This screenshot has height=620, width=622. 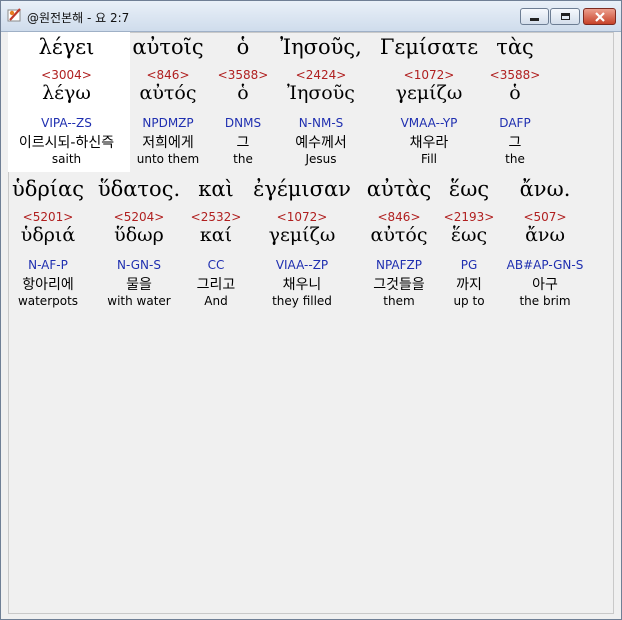 I want to click on word-block: ὕδατος. <5204> ὕδωρ N-GN-S 물을 with water, so click(x=139, y=245).